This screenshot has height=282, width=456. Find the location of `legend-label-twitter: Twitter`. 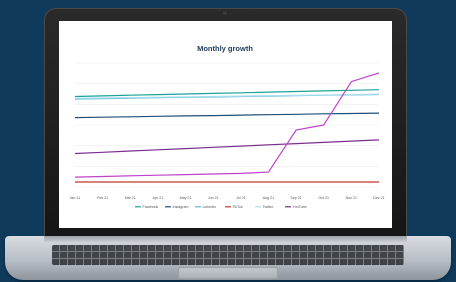

legend-label-twitter: Twitter is located at coordinates (268, 207).